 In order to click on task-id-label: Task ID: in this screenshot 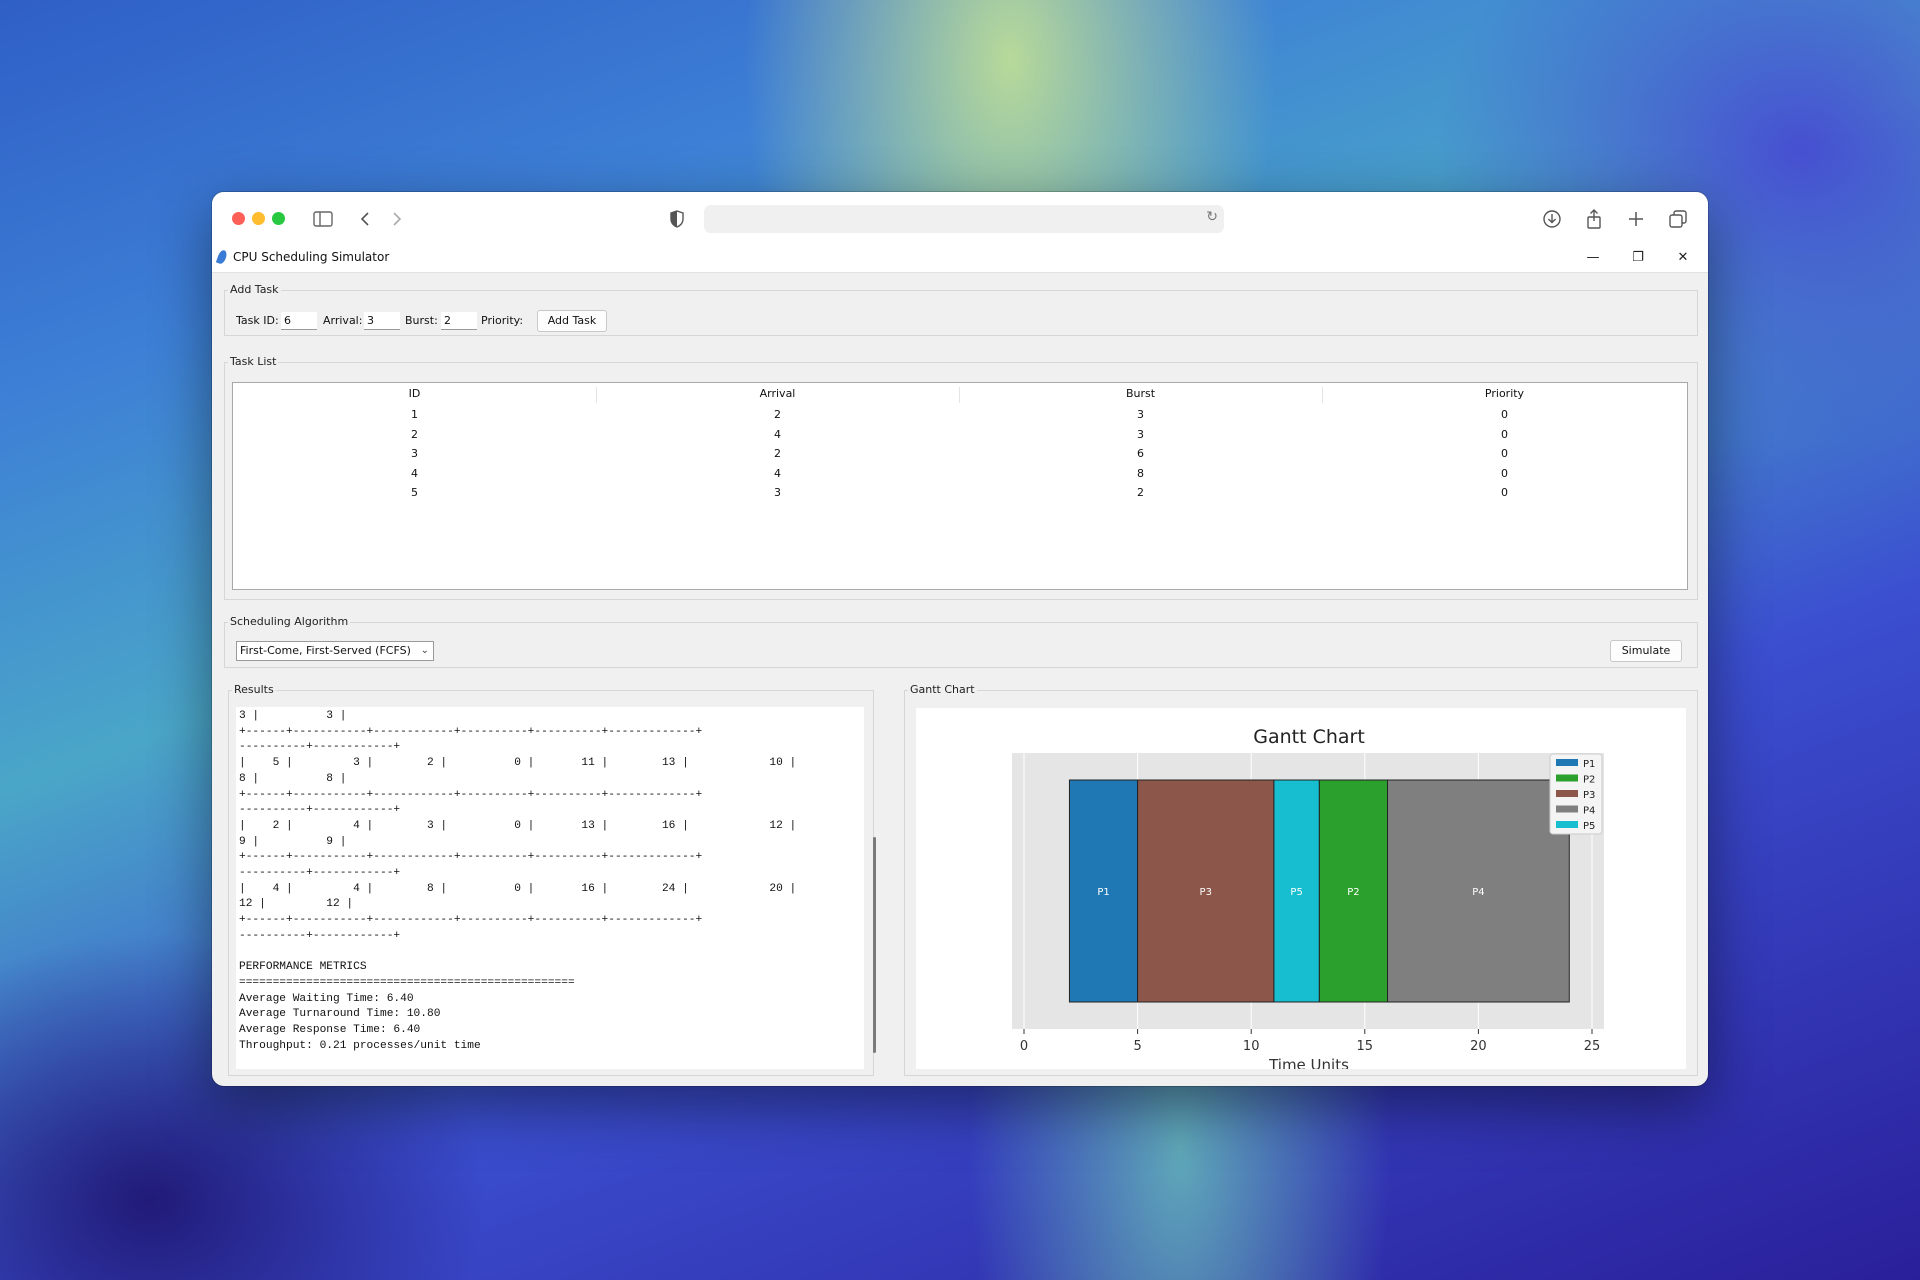, I will do `click(257, 320)`.